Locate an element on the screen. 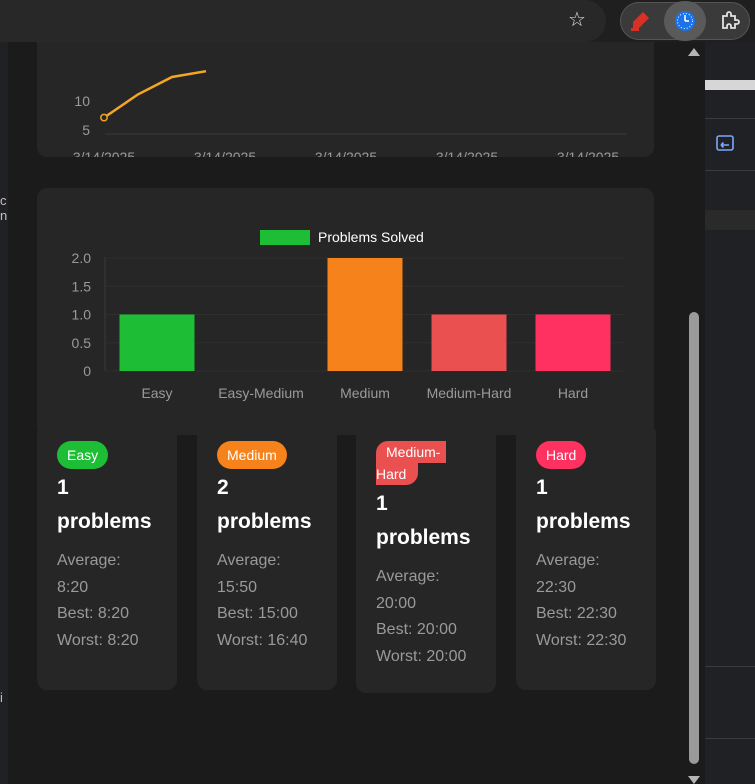 The height and width of the screenshot is (784, 755). background-text: i is located at coordinates (1, 697).